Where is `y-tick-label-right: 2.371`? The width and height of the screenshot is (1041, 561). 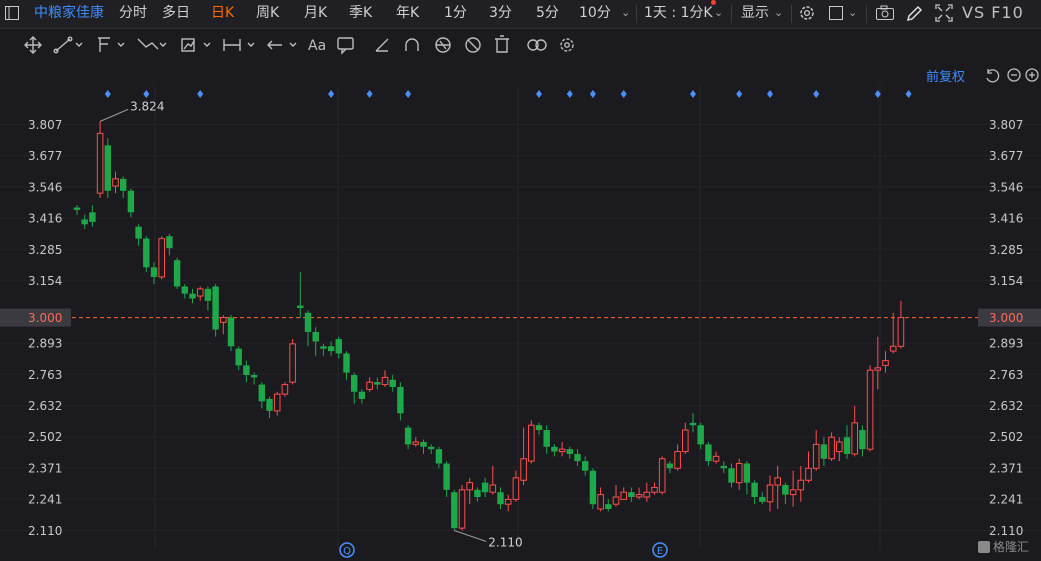 y-tick-label-right: 2.371 is located at coordinates (1006, 469).